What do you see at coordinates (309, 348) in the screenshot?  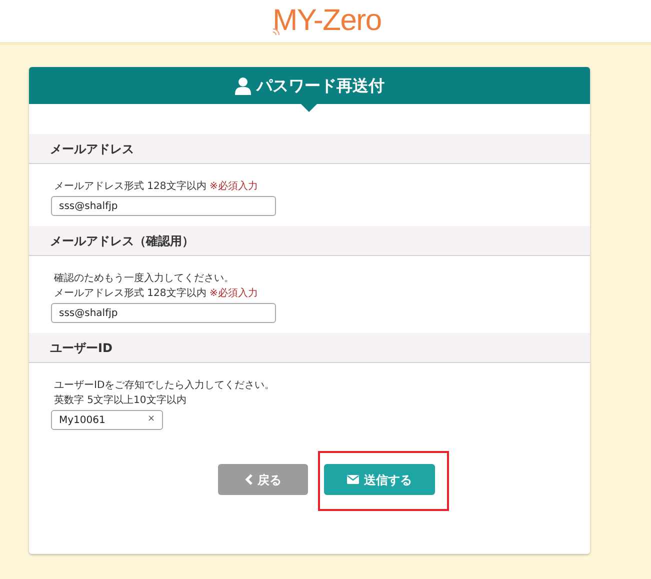 I see `section-heading: ユーザーID` at bounding box center [309, 348].